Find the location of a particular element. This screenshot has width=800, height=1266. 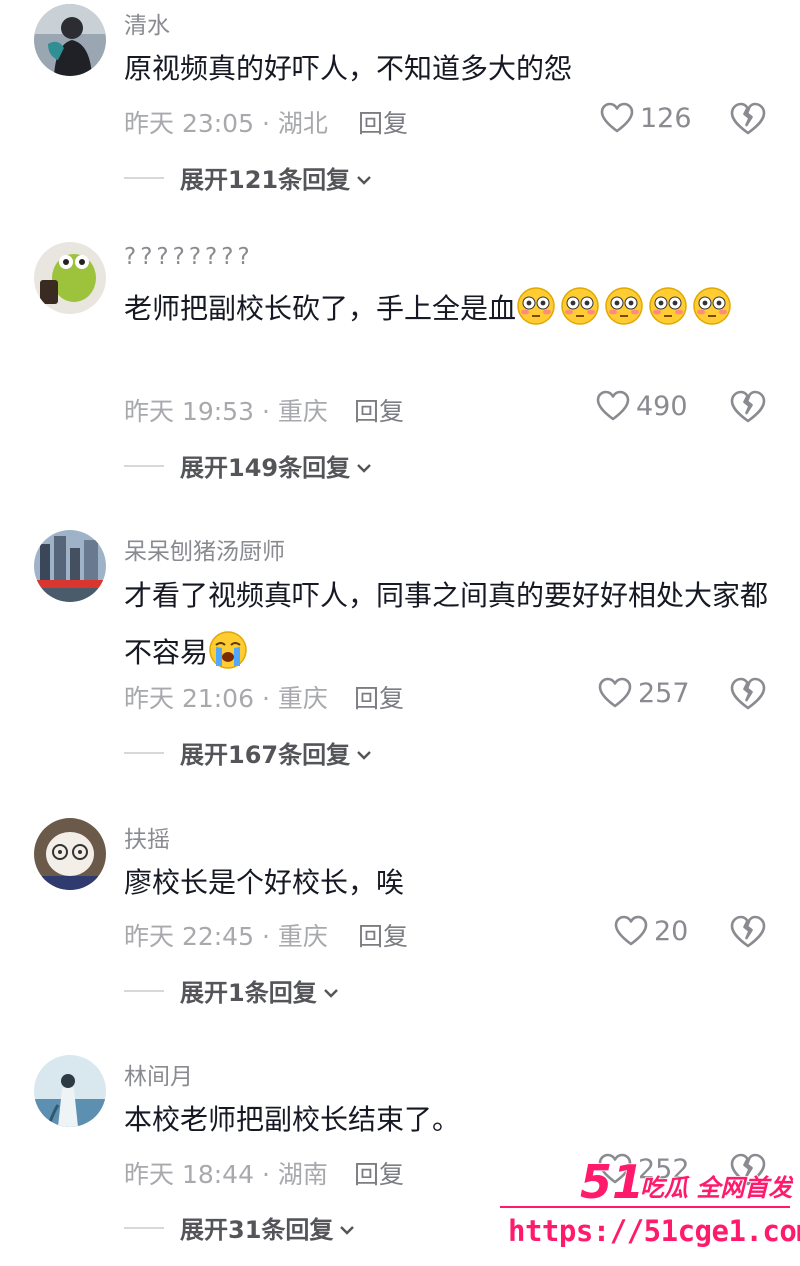

svg-text: 51 is located at coordinates (612, 1182).